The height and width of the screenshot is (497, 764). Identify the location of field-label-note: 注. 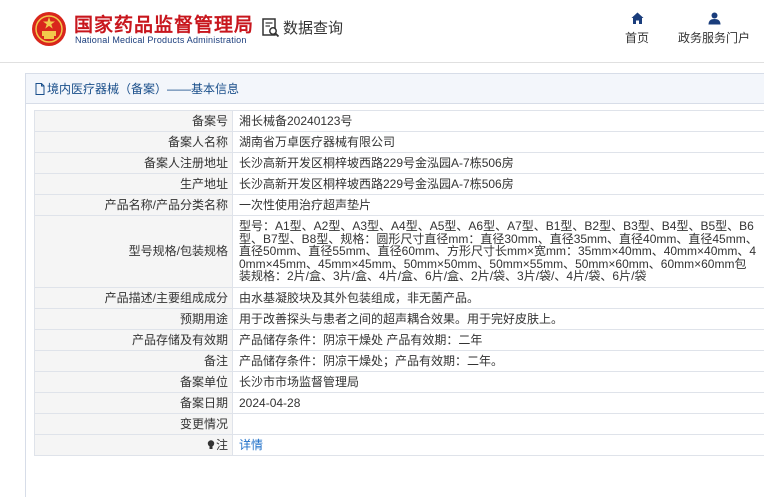
(133, 444).